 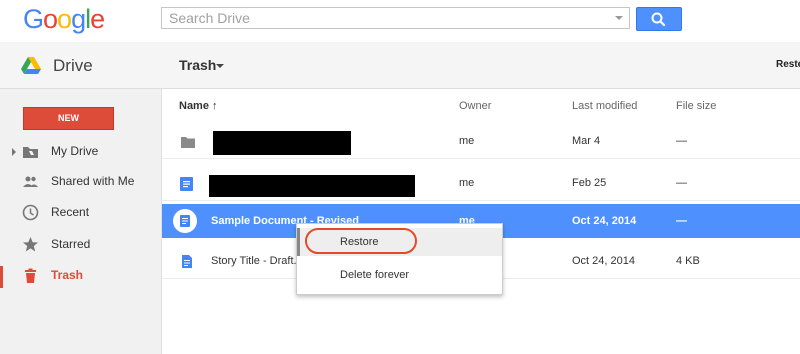 I want to click on menu-item-delete-forever: Delete forever, so click(x=399, y=275).